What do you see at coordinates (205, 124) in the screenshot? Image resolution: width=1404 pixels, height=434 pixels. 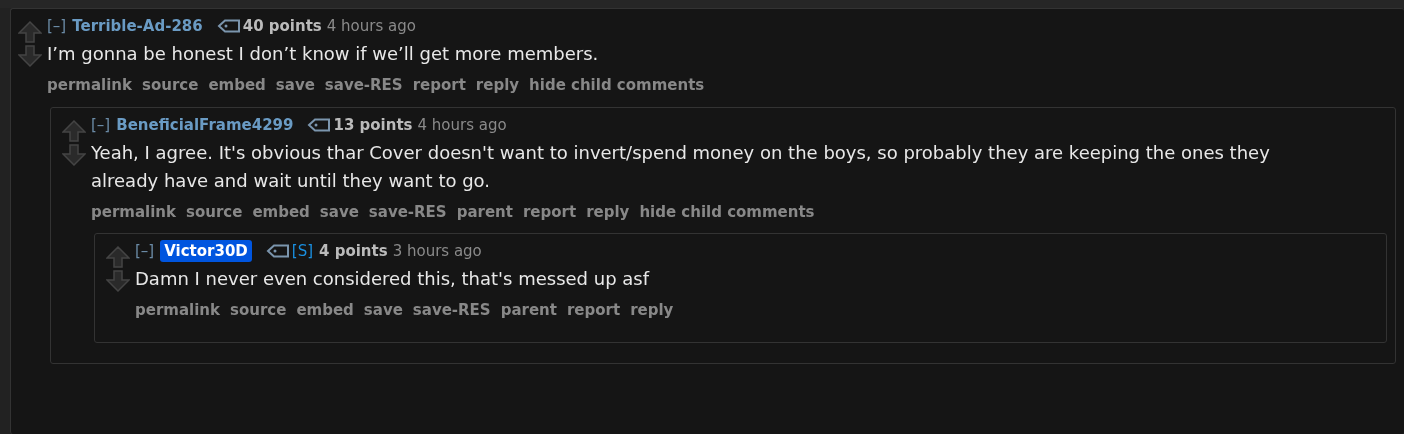 I see `author-link: BeneficialFrame4299` at bounding box center [205, 124].